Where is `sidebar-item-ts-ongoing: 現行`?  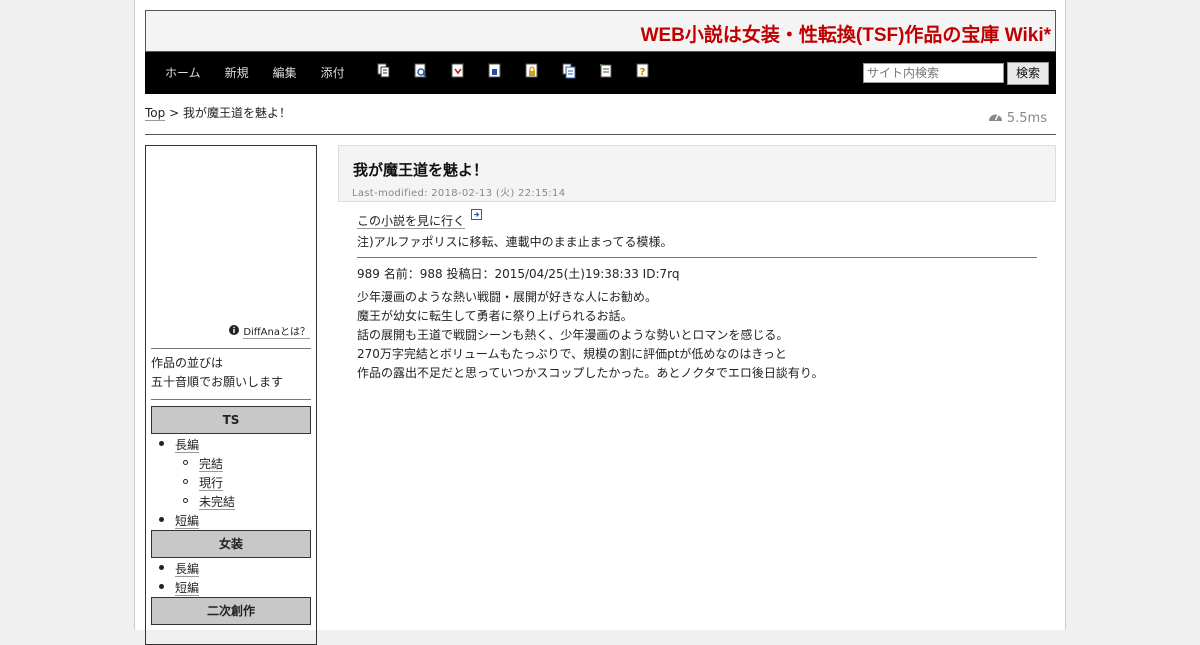
sidebar-item-ts-ongoing: 現行 is located at coordinates (211, 482).